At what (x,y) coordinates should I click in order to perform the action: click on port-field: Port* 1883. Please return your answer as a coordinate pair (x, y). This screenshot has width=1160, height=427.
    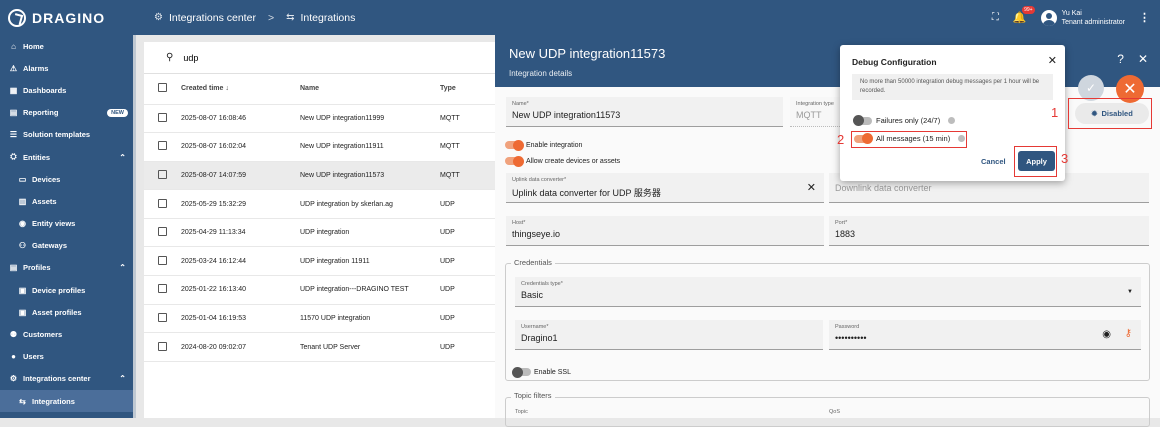
    Looking at the image, I should click on (989, 231).